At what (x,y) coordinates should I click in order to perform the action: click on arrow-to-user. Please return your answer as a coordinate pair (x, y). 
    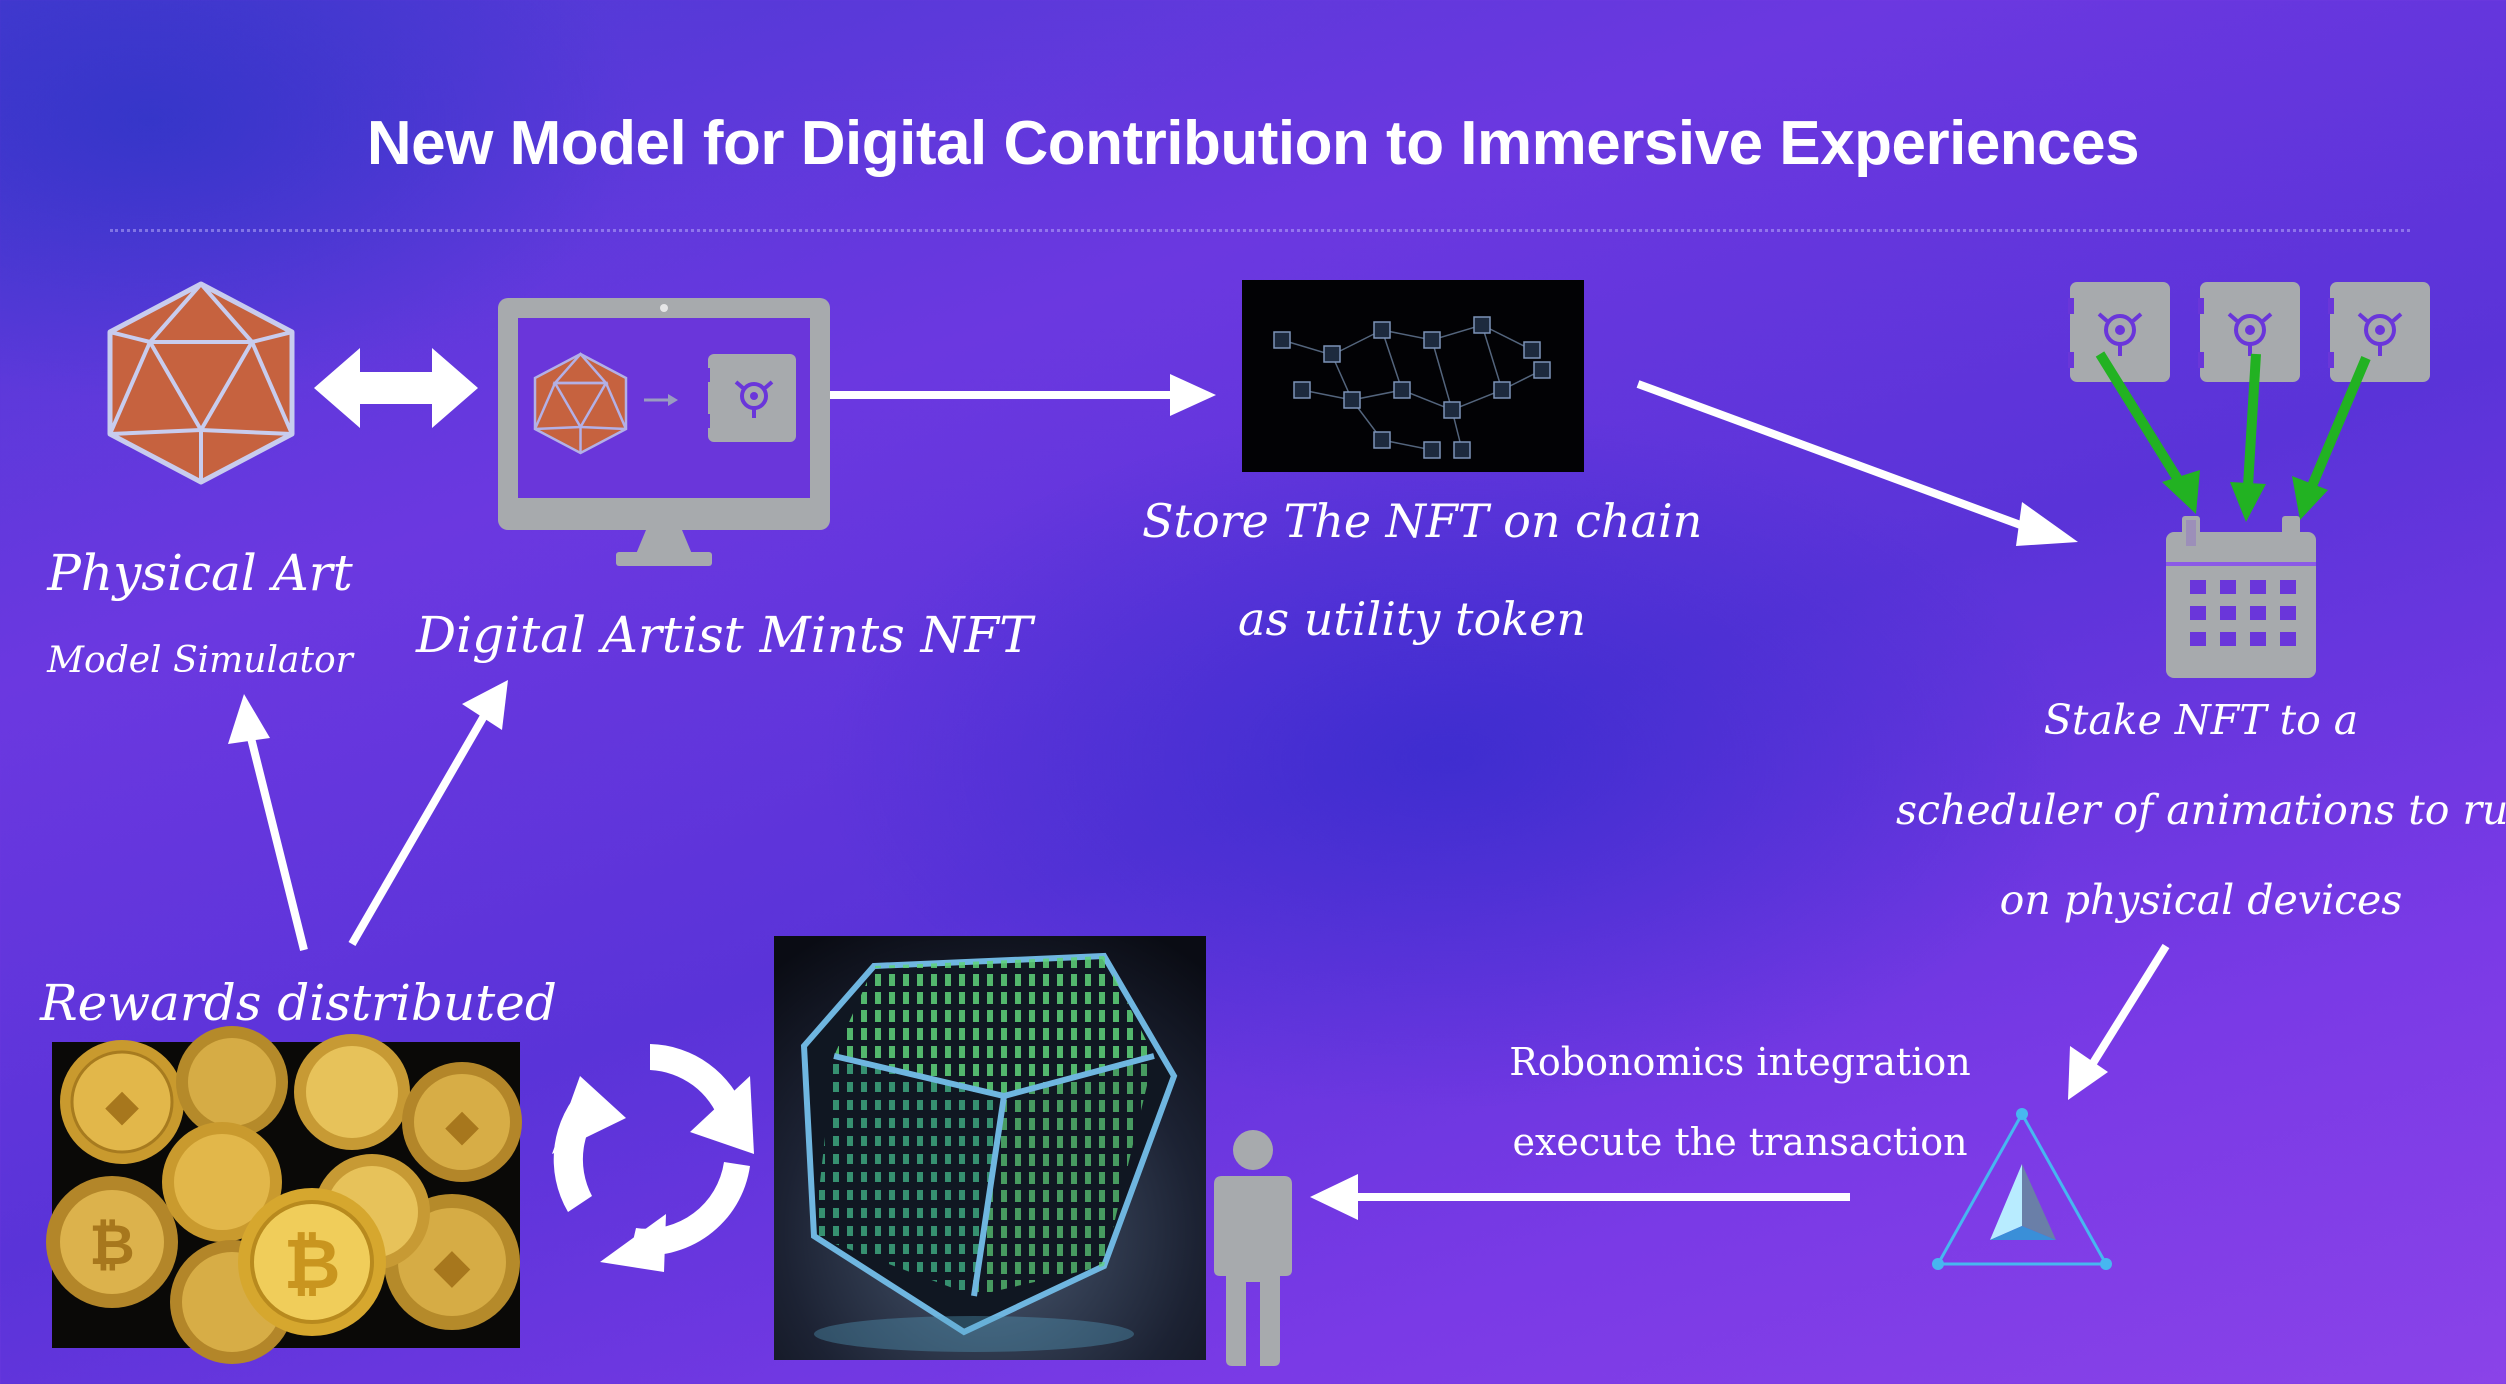
    Looking at the image, I should click on (1580, 1197).